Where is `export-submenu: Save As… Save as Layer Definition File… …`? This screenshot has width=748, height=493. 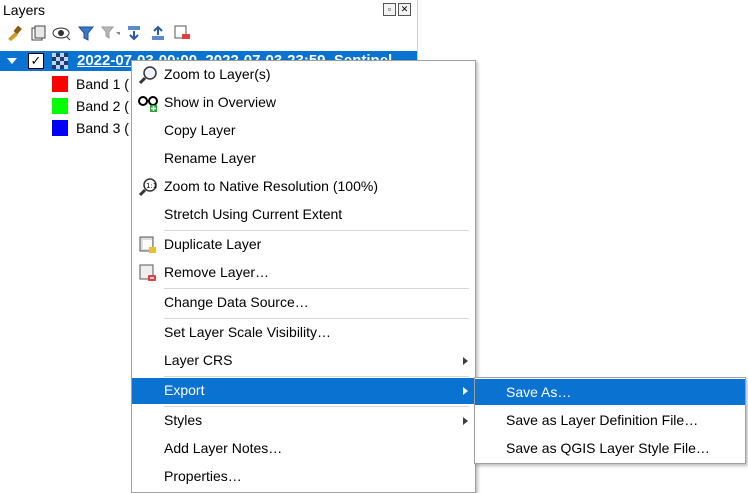 export-submenu: Save As… Save as Layer Definition File… … is located at coordinates (610, 420).